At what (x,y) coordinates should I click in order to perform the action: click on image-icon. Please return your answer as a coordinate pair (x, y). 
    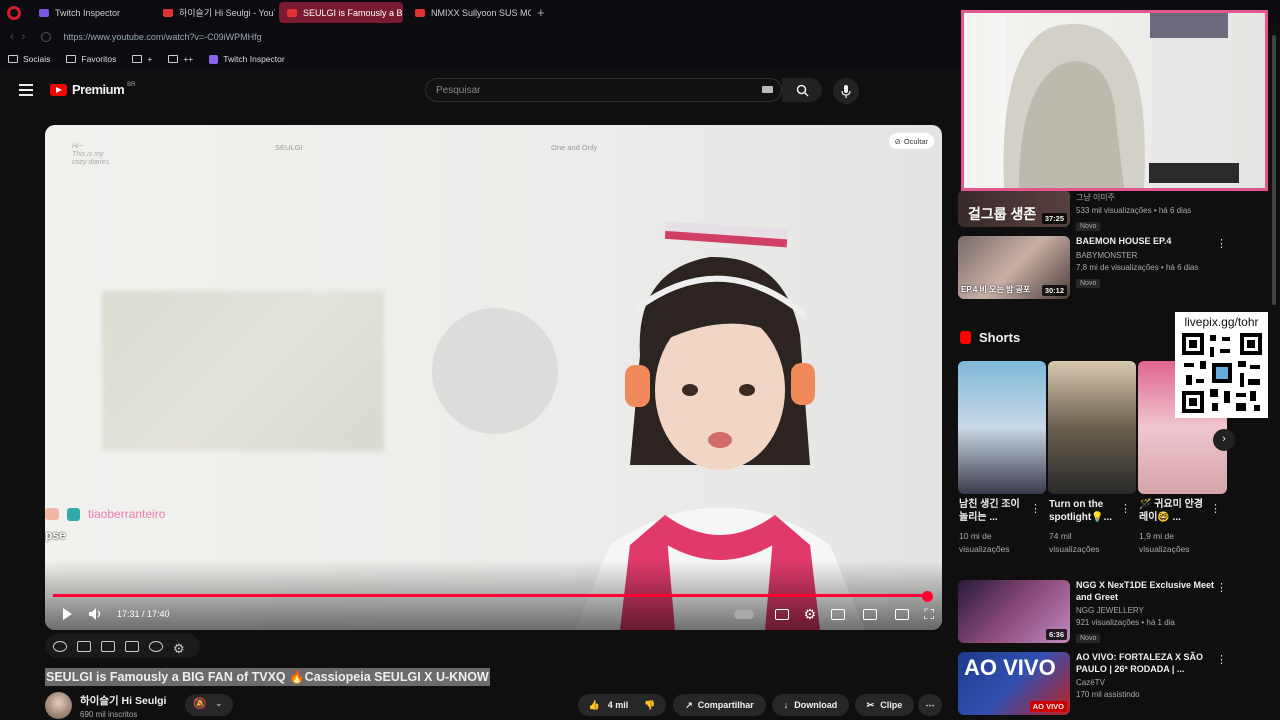
    Looking at the image, I should click on (108, 646).